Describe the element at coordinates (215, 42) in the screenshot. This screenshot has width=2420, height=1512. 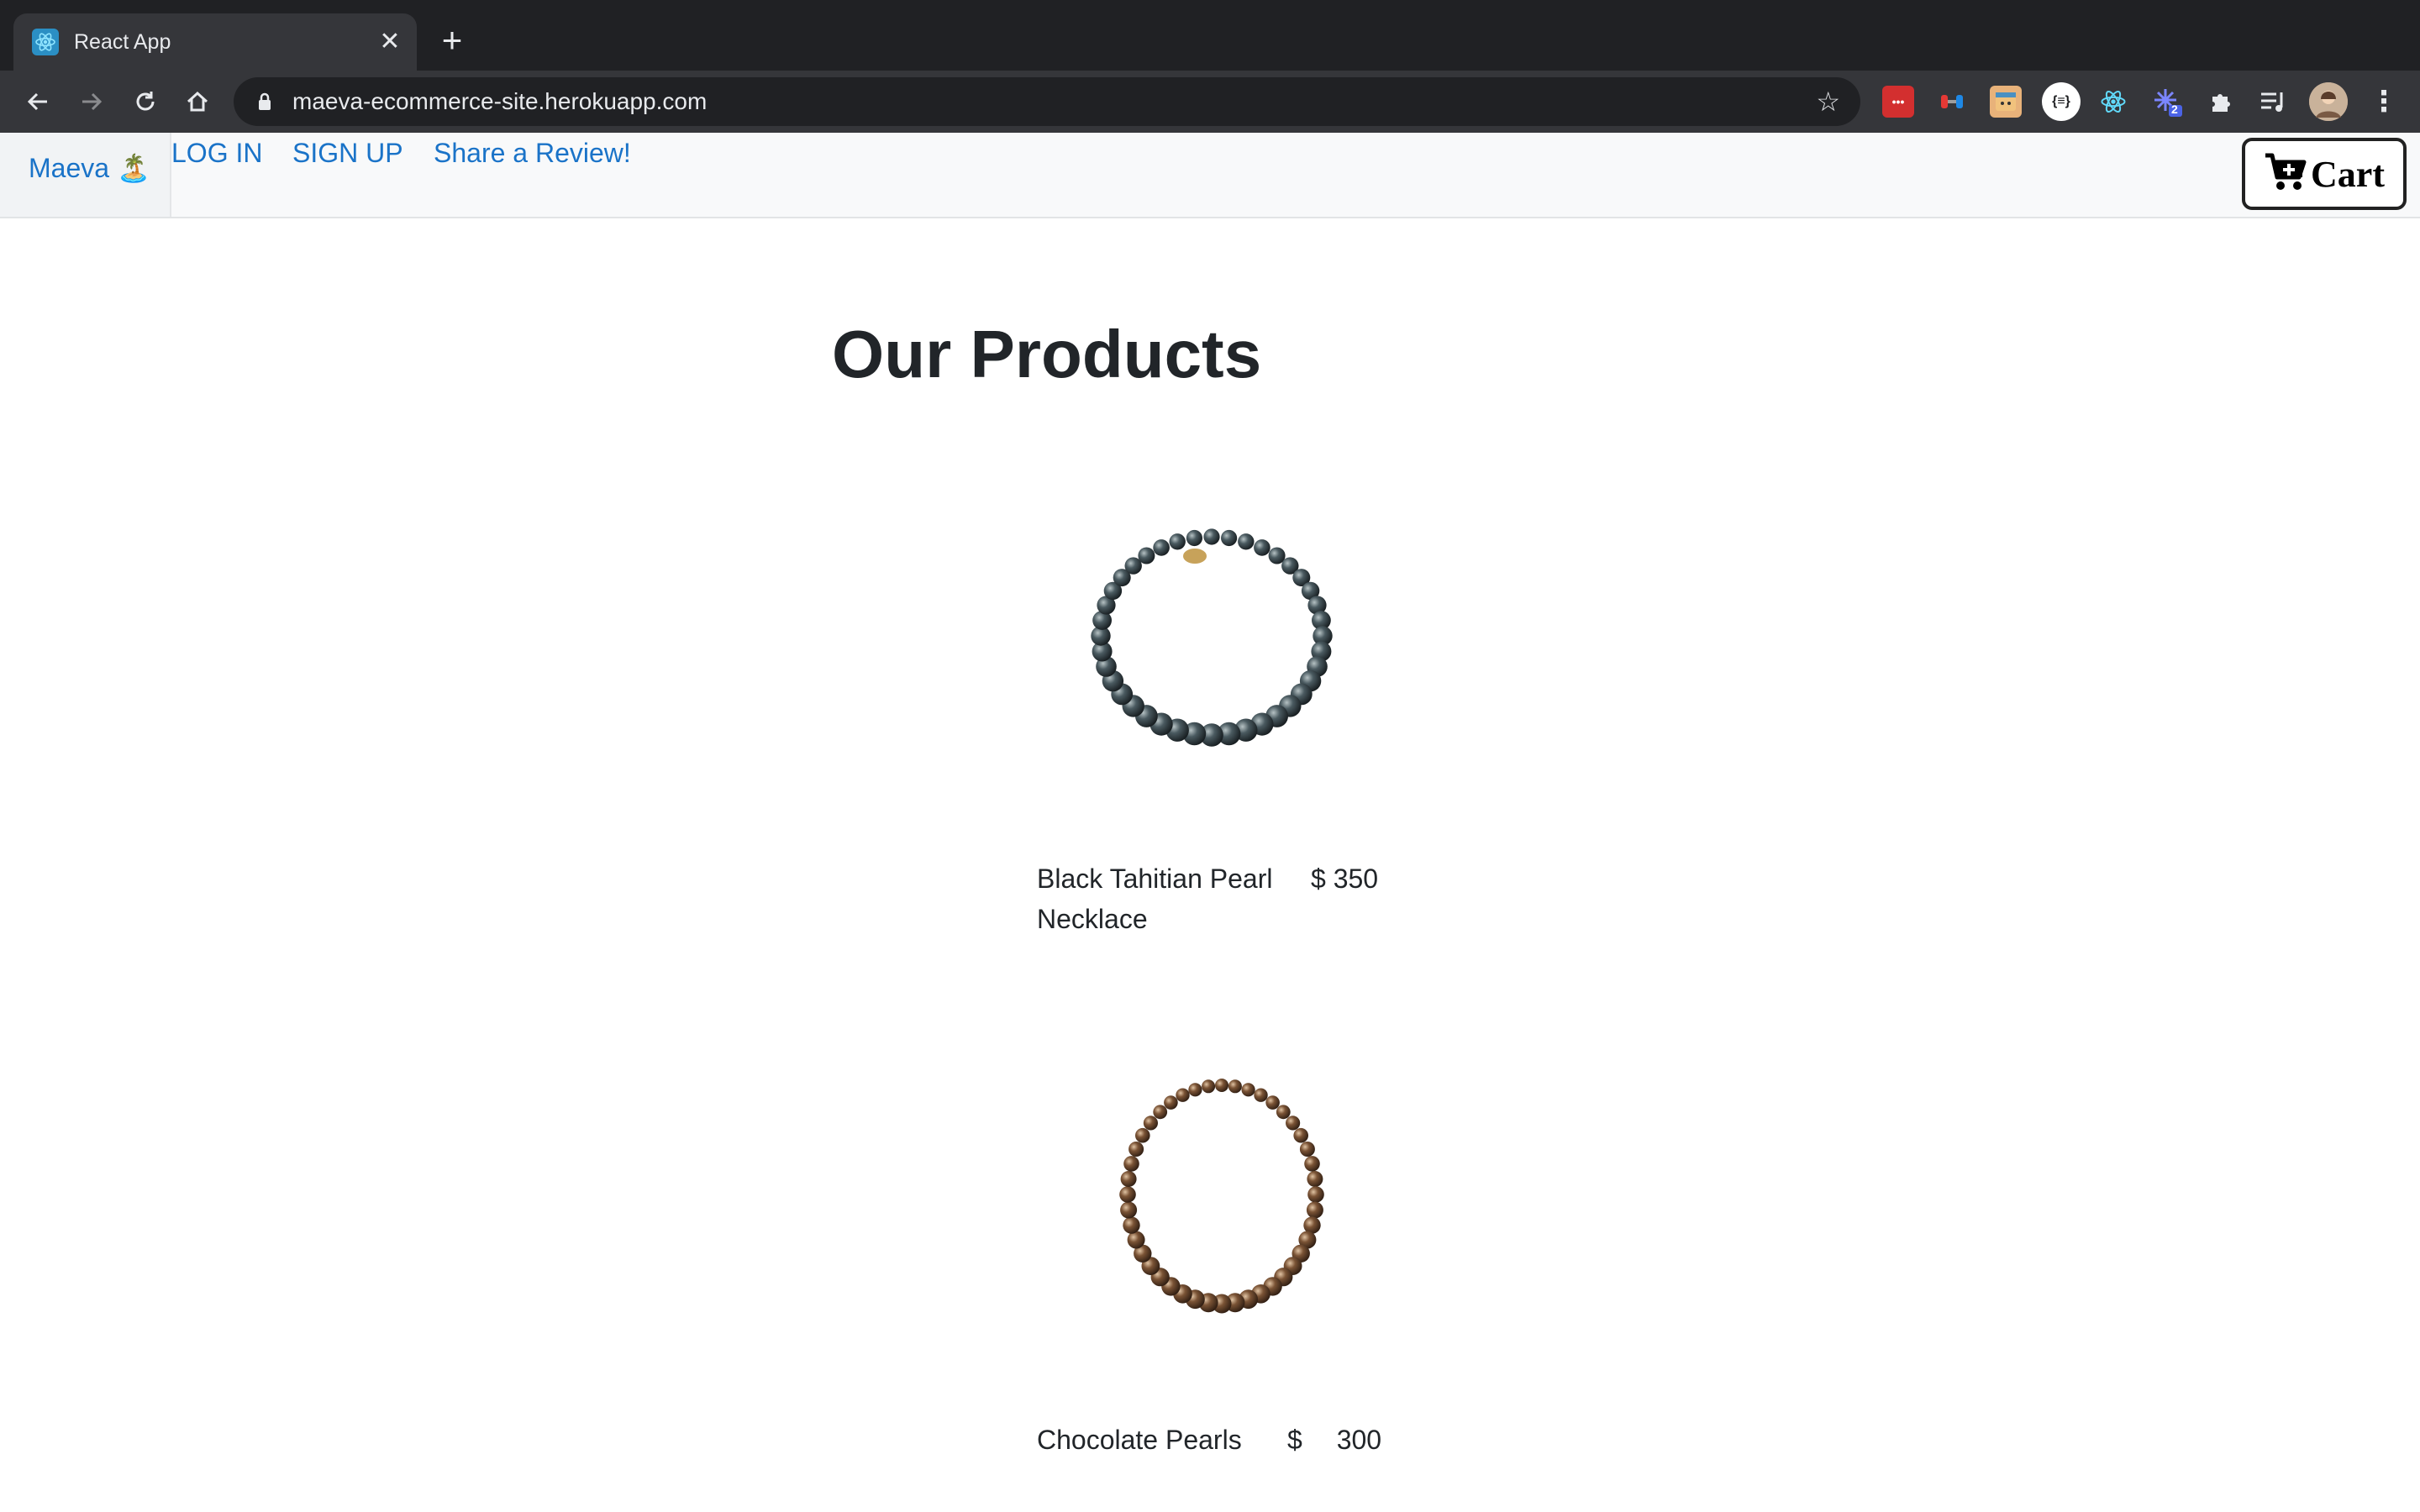
I see `browser-tab: React App ✕` at that location.